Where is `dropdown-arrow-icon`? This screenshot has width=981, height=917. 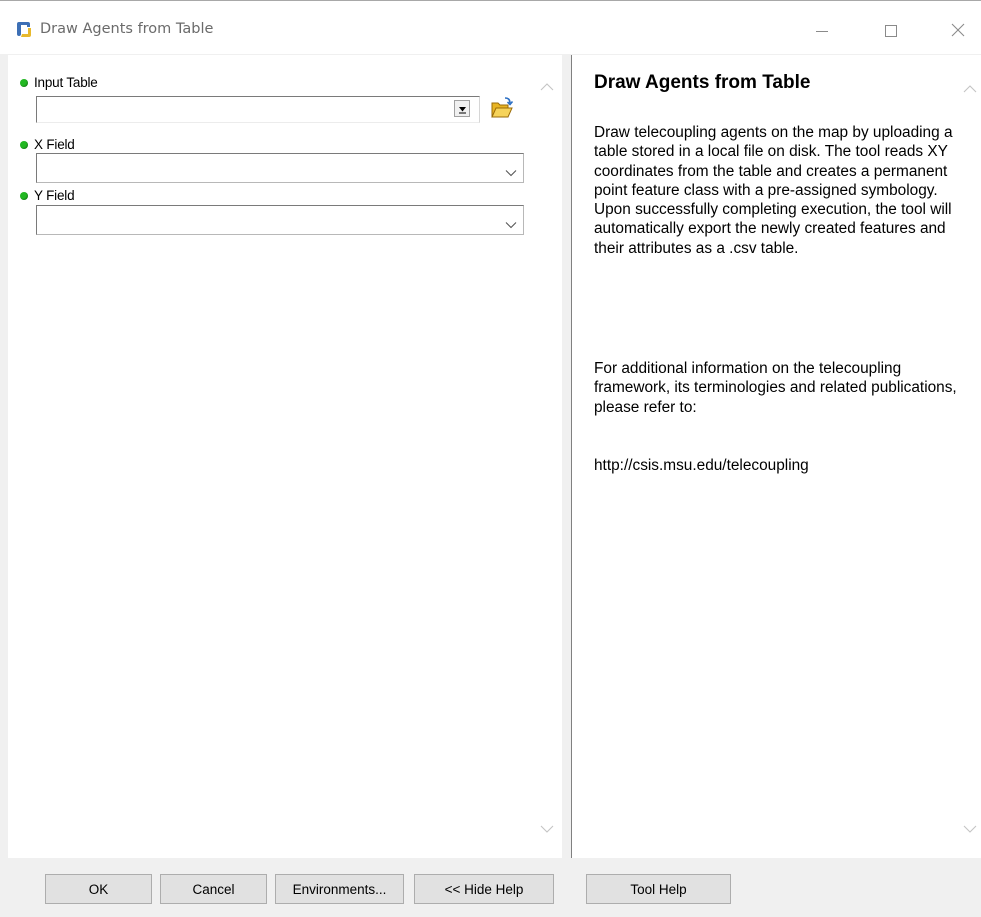
dropdown-arrow-icon is located at coordinates (462, 108).